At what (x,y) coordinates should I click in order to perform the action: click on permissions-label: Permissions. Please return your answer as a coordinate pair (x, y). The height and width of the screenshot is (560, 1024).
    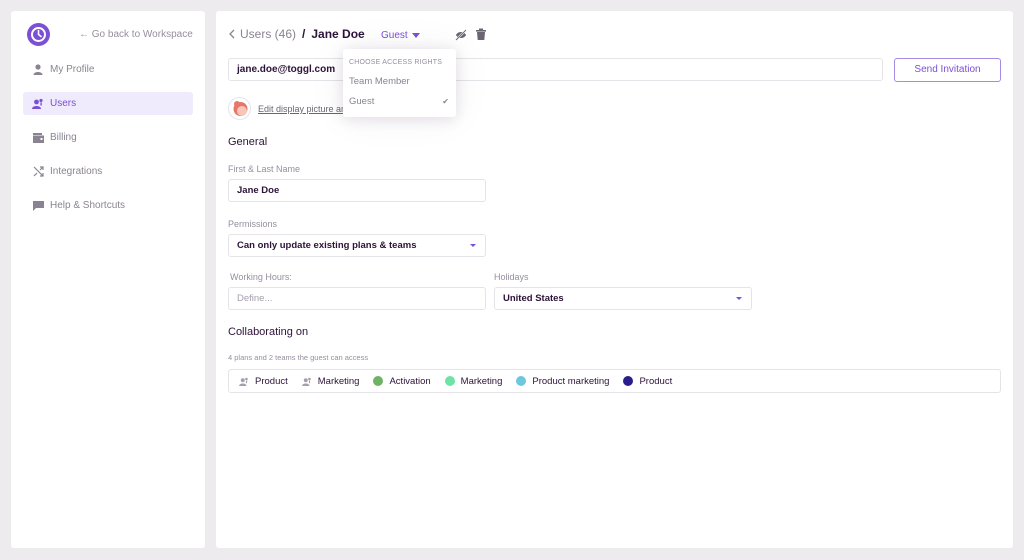
    Looking at the image, I should click on (253, 224).